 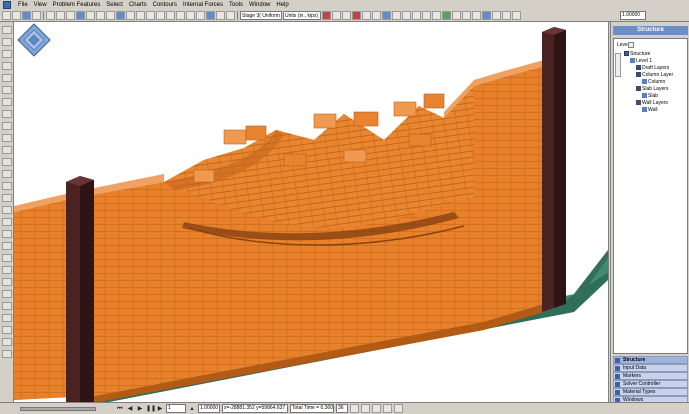 What do you see at coordinates (130, 15) in the screenshot?
I see `layer-icon` at bounding box center [130, 15].